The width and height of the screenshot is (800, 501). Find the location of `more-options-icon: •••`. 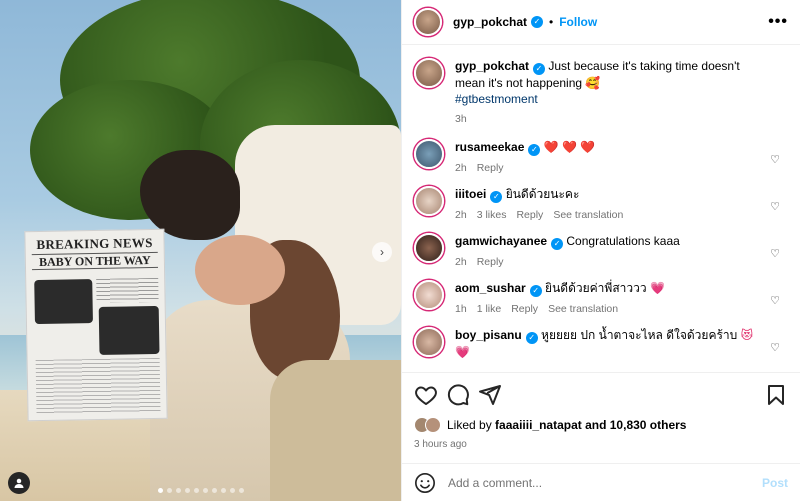

more-options-icon: ••• is located at coordinates (778, 22).